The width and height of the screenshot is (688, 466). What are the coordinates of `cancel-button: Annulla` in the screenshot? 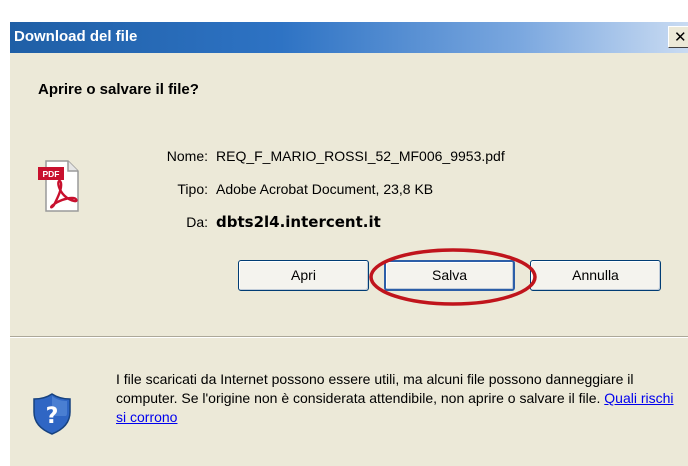 It's located at (595, 275).